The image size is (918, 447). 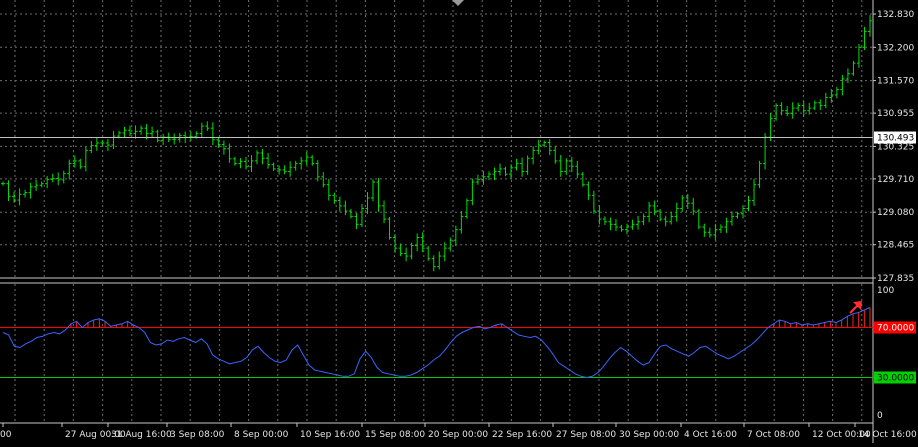 What do you see at coordinates (895, 279) in the screenshot?
I see `price-tick-label: 127.835` at bounding box center [895, 279].